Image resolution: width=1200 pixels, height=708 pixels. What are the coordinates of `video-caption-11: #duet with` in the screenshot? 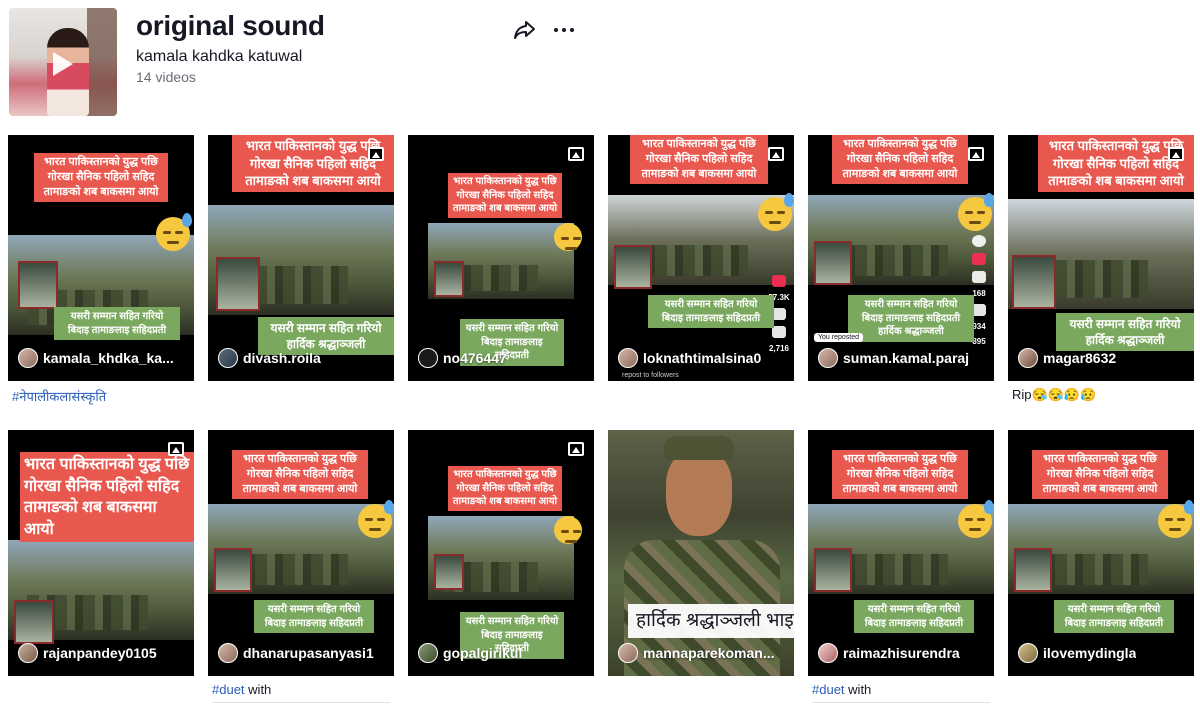 It's located at (841, 689).